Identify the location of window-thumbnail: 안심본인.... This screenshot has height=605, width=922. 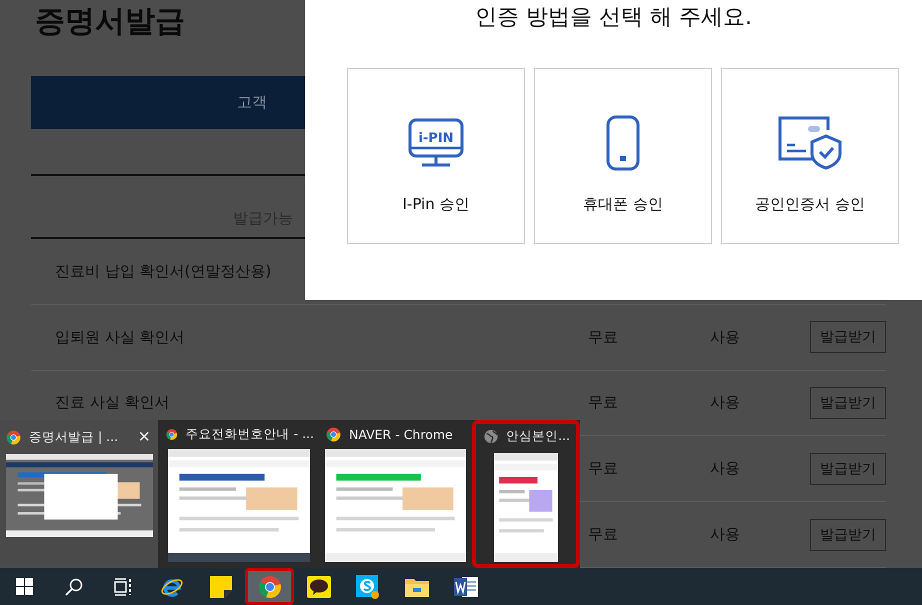
(526, 494).